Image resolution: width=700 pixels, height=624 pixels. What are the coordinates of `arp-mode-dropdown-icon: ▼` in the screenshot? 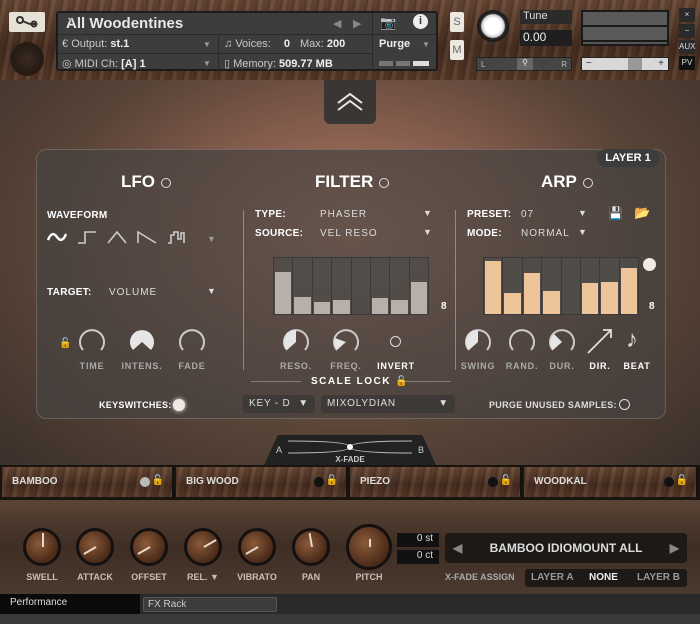 It's located at (582, 232).